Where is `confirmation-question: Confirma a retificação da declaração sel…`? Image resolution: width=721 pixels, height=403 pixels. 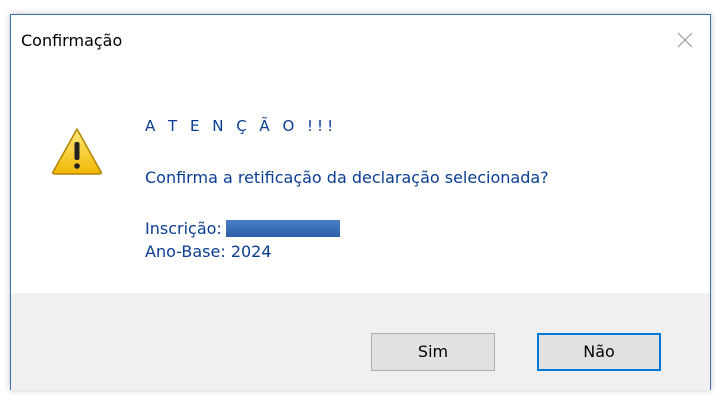 confirmation-question: Confirma a retificação da declaração sel… is located at coordinates (347, 177).